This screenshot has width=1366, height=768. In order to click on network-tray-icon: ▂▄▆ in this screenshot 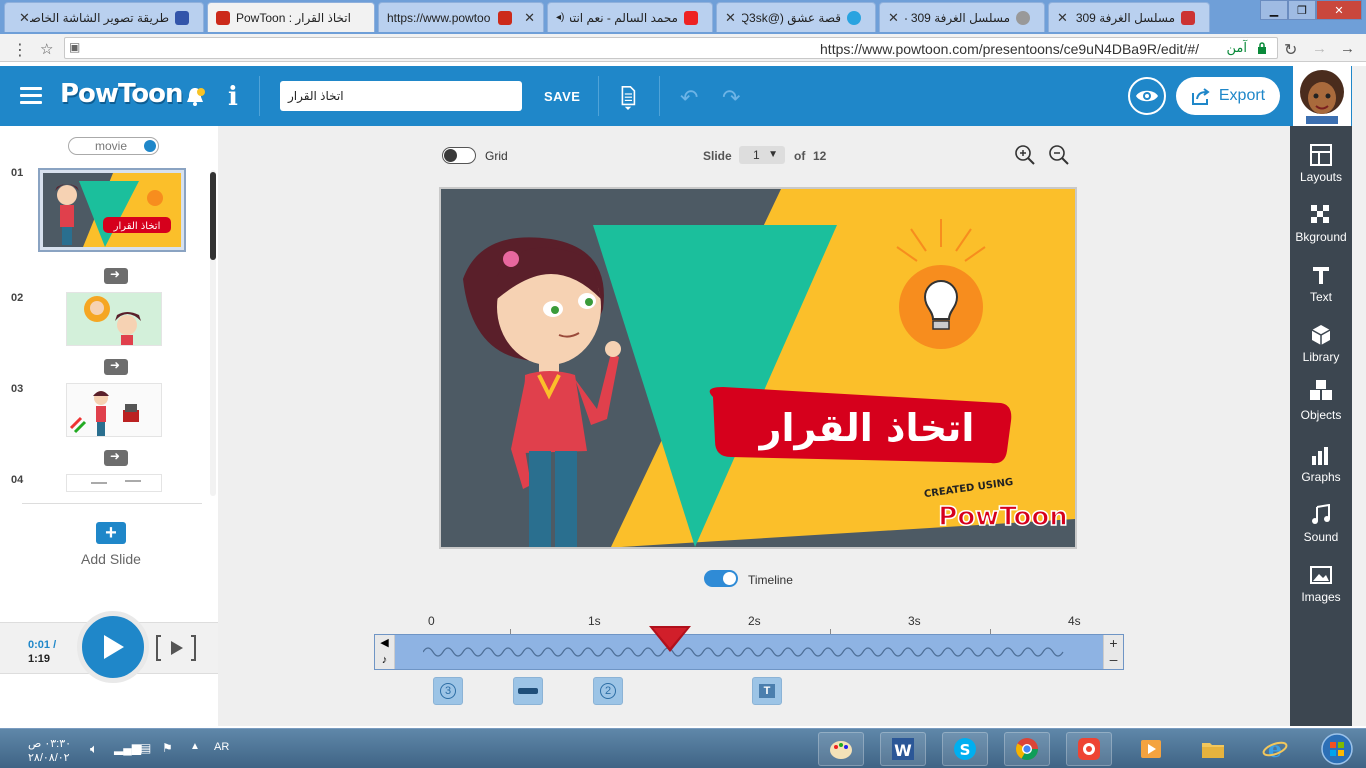, I will do `click(127, 748)`.